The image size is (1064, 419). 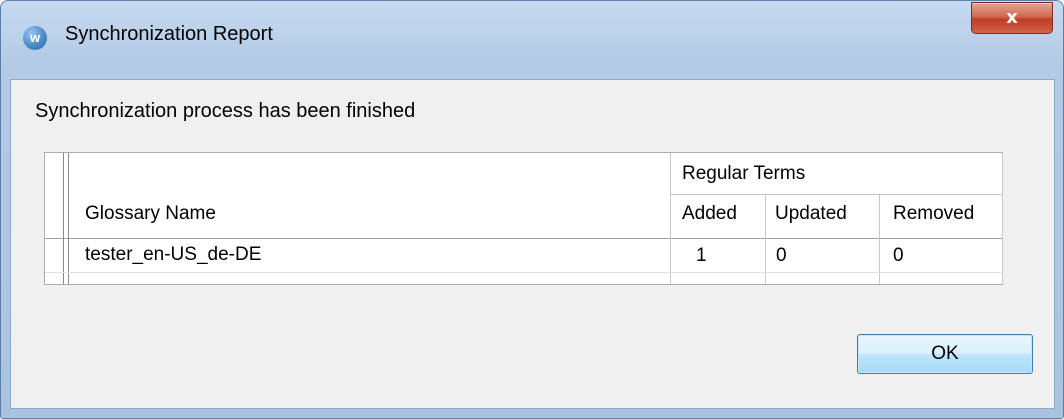 I want to click on close-button: x, so click(x=1012, y=18).